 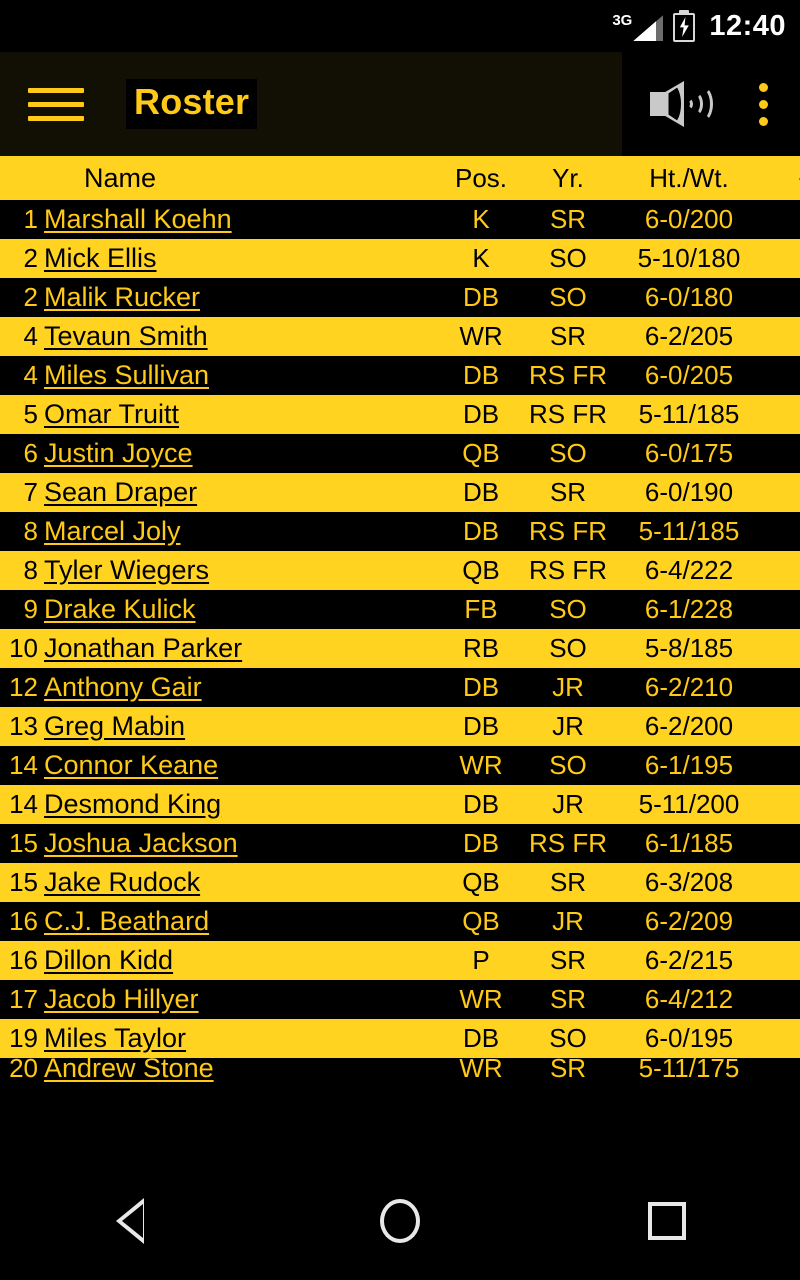 What do you see at coordinates (240, 258) in the screenshot?
I see `player-name-cell: Mick Ellis` at bounding box center [240, 258].